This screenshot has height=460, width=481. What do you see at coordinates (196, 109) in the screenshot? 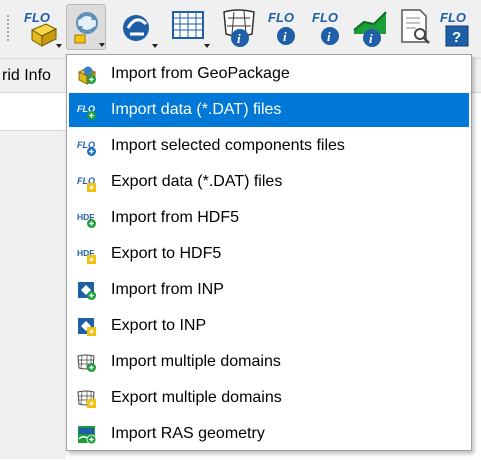
I see `menu-item-label: Import data (*.DAT) files` at bounding box center [196, 109].